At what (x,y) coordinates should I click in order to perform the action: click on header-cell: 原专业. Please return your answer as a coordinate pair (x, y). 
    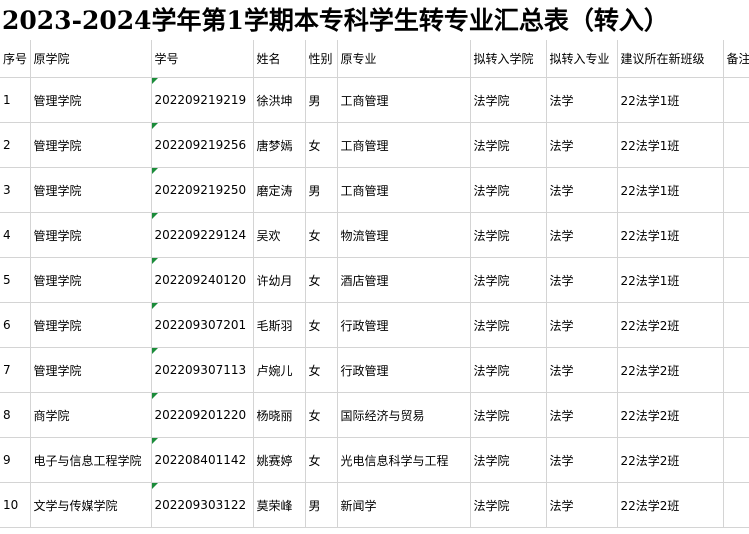
    Looking at the image, I should click on (404, 59).